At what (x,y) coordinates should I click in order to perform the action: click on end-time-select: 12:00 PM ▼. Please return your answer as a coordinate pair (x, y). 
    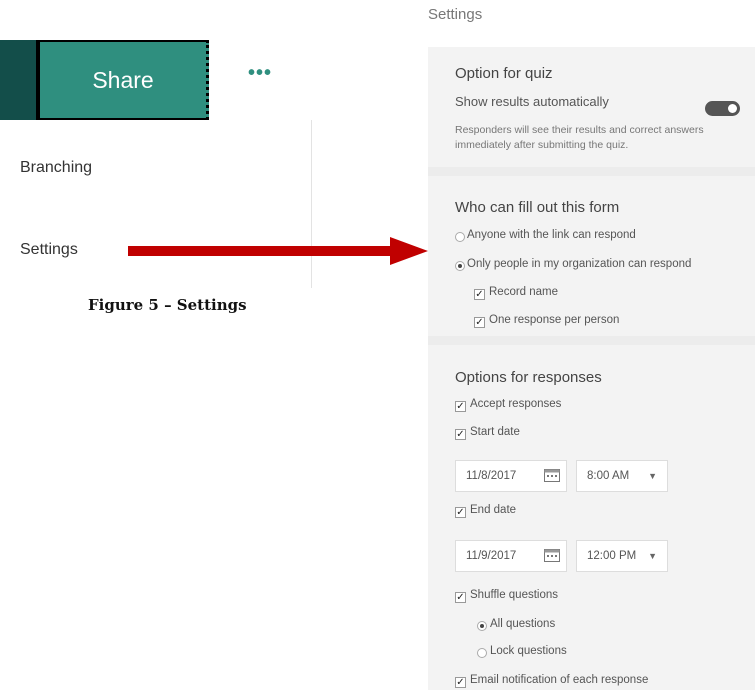
    Looking at the image, I should click on (622, 556).